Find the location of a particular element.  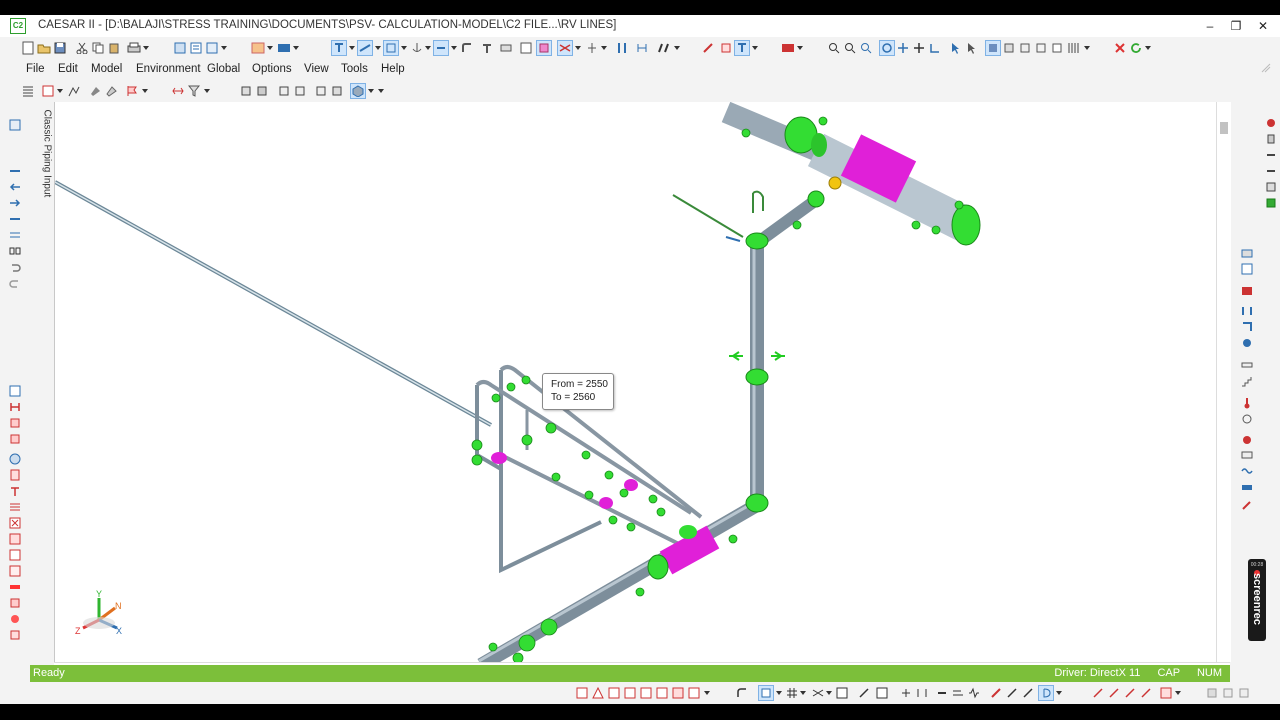

filter-icon is located at coordinates (194, 91).